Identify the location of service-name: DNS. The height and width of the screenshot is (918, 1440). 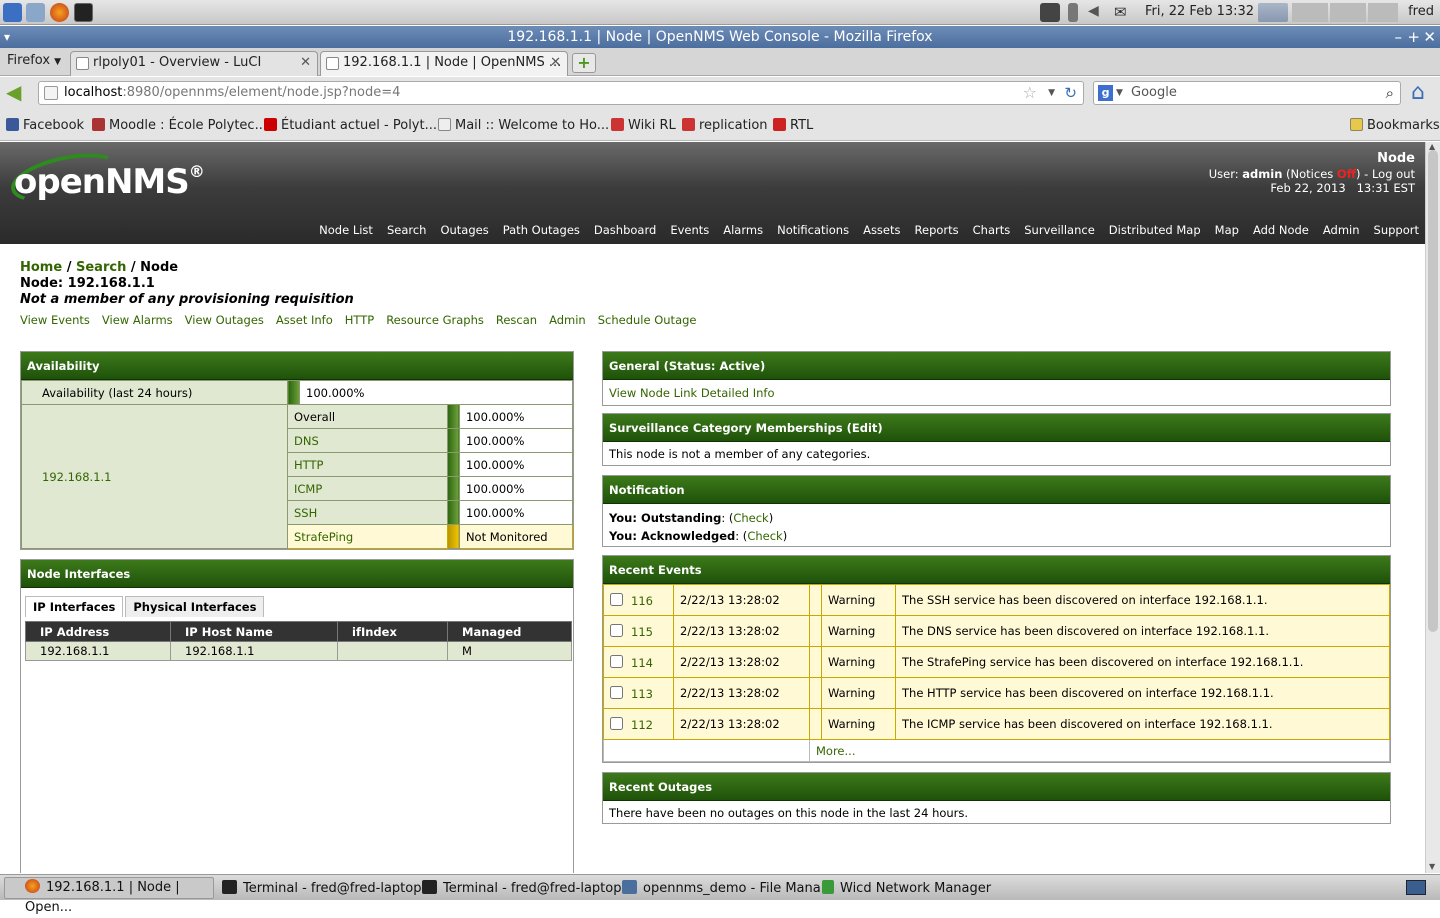
(306, 441).